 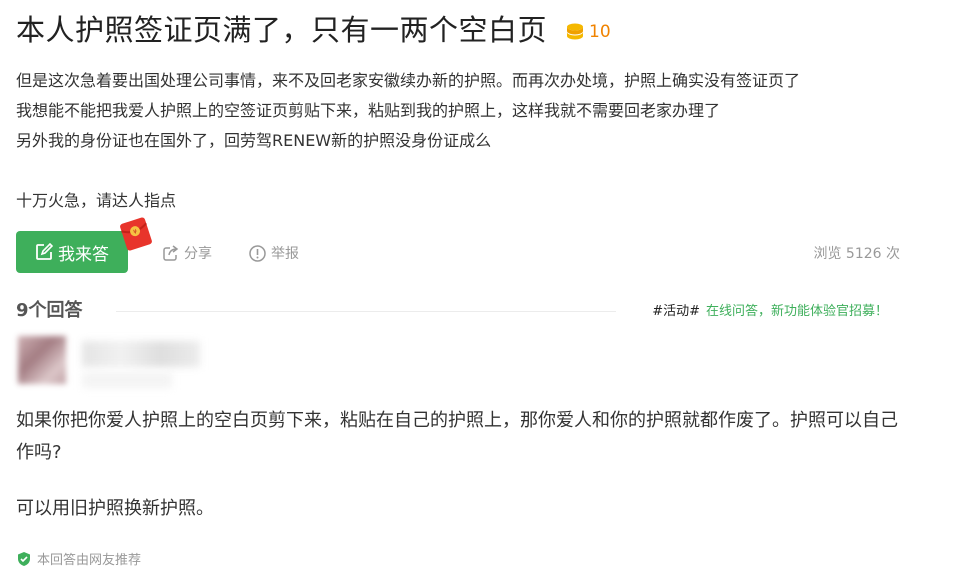 I want to click on answer-button-label: 我来答, so click(x=83, y=254).